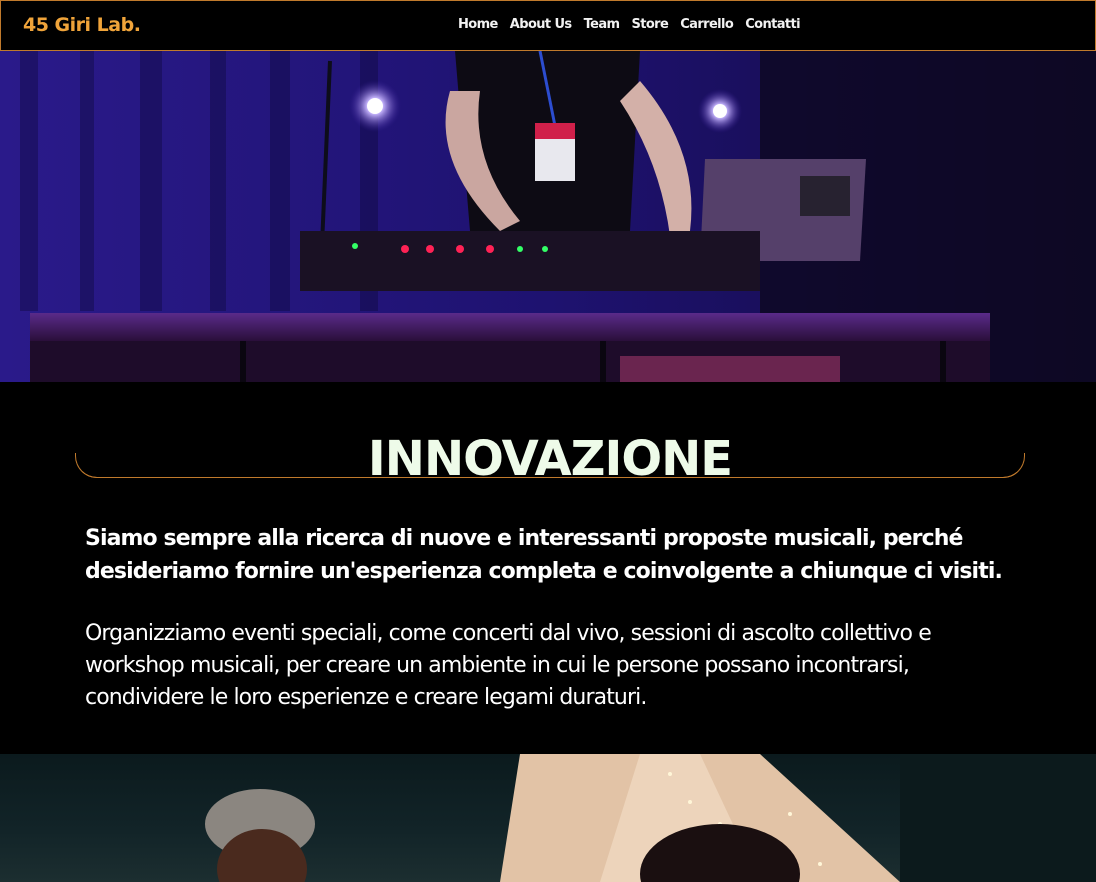  I want to click on nav-link-home: Home, so click(478, 24).